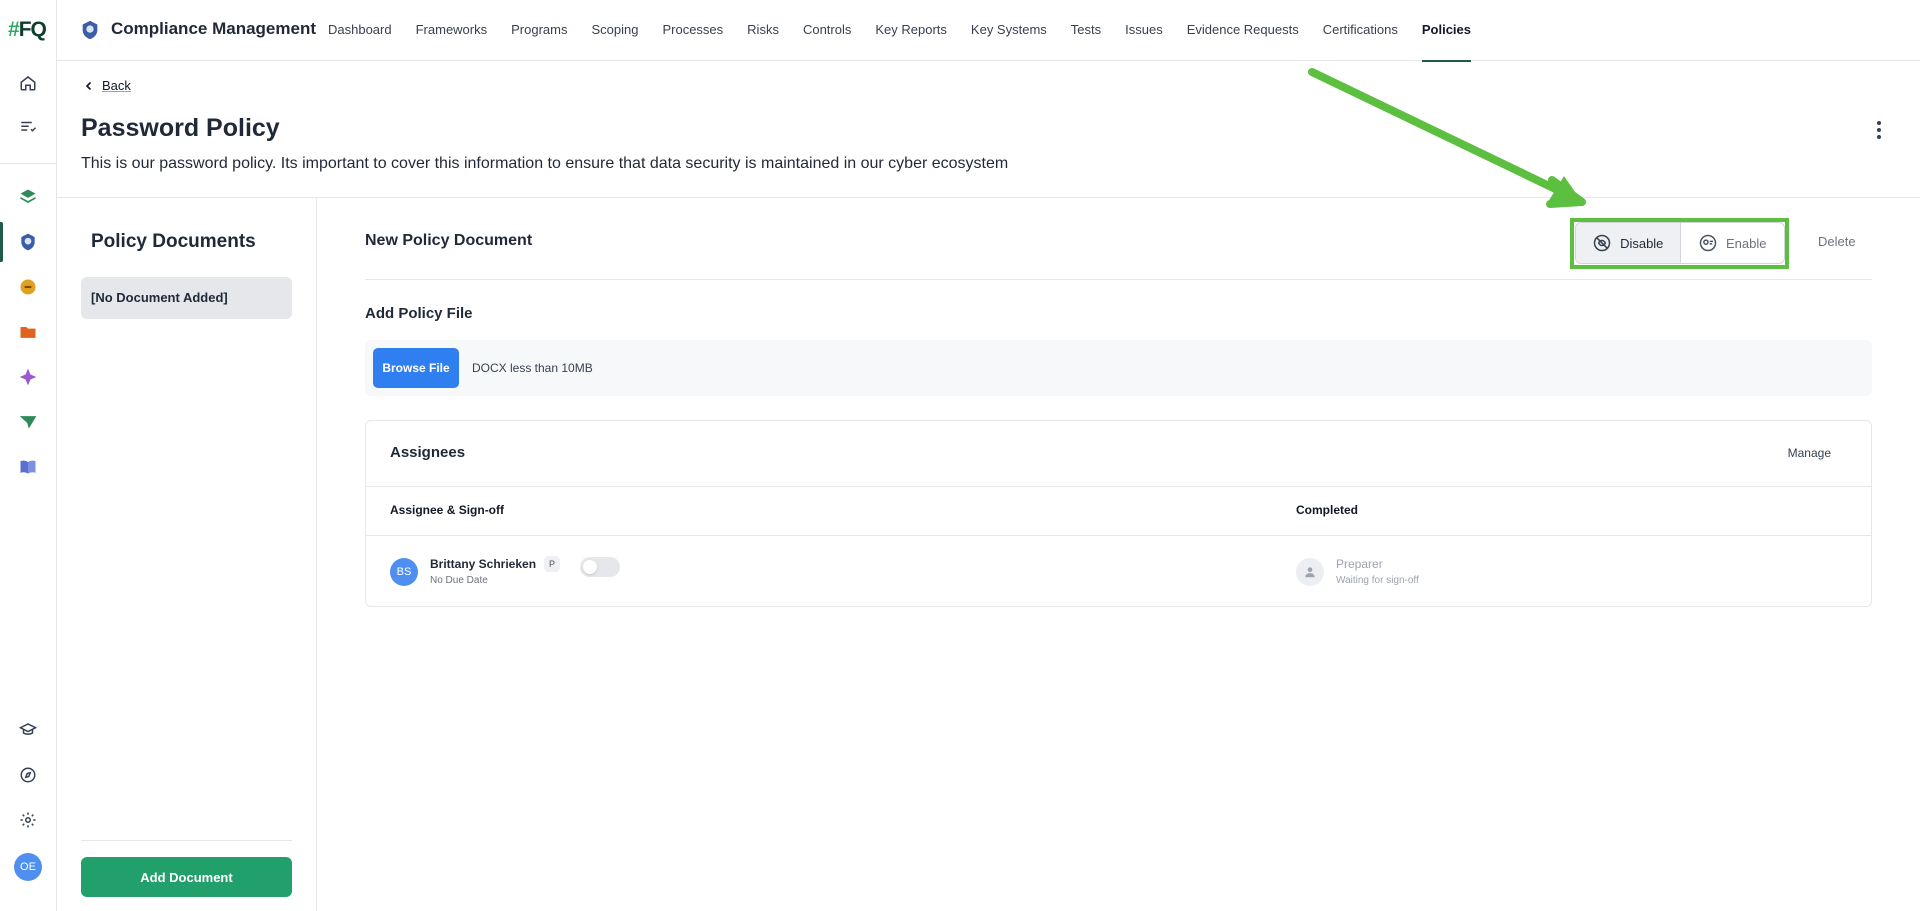 This screenshot has width=1920, height=911. I want to click on nav-key-systems: Key Systems, so click(1009, 30).